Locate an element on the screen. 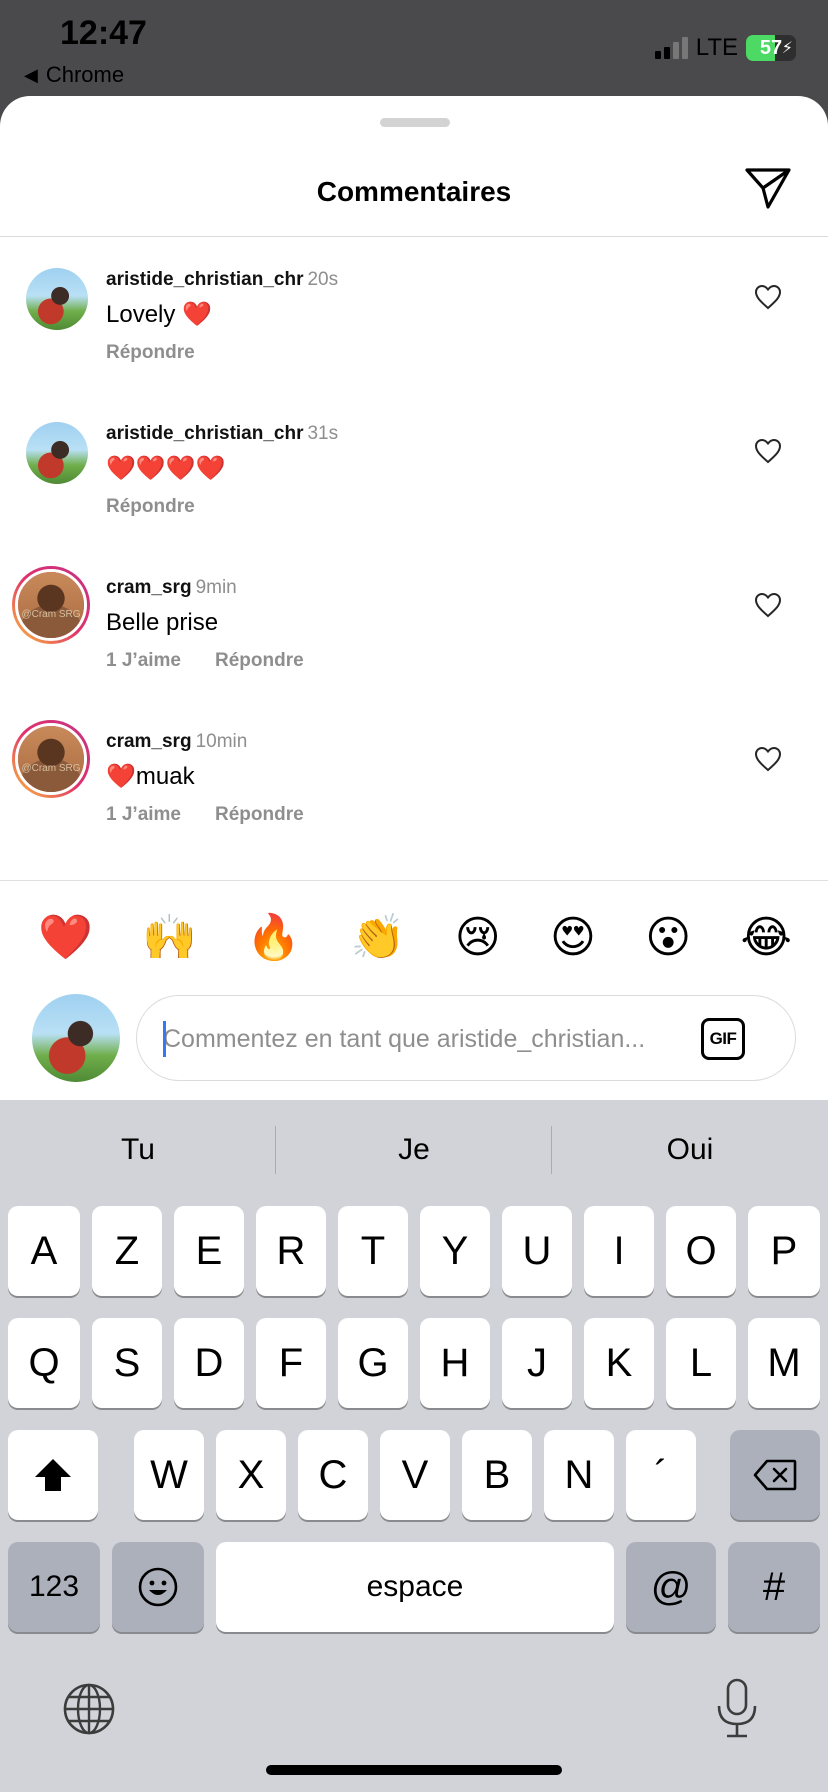 The image size is (828, 1792). status-bar: 12:47 ◀ Chrome LTE 57 ⚡ is located at coordinates (414, 48).